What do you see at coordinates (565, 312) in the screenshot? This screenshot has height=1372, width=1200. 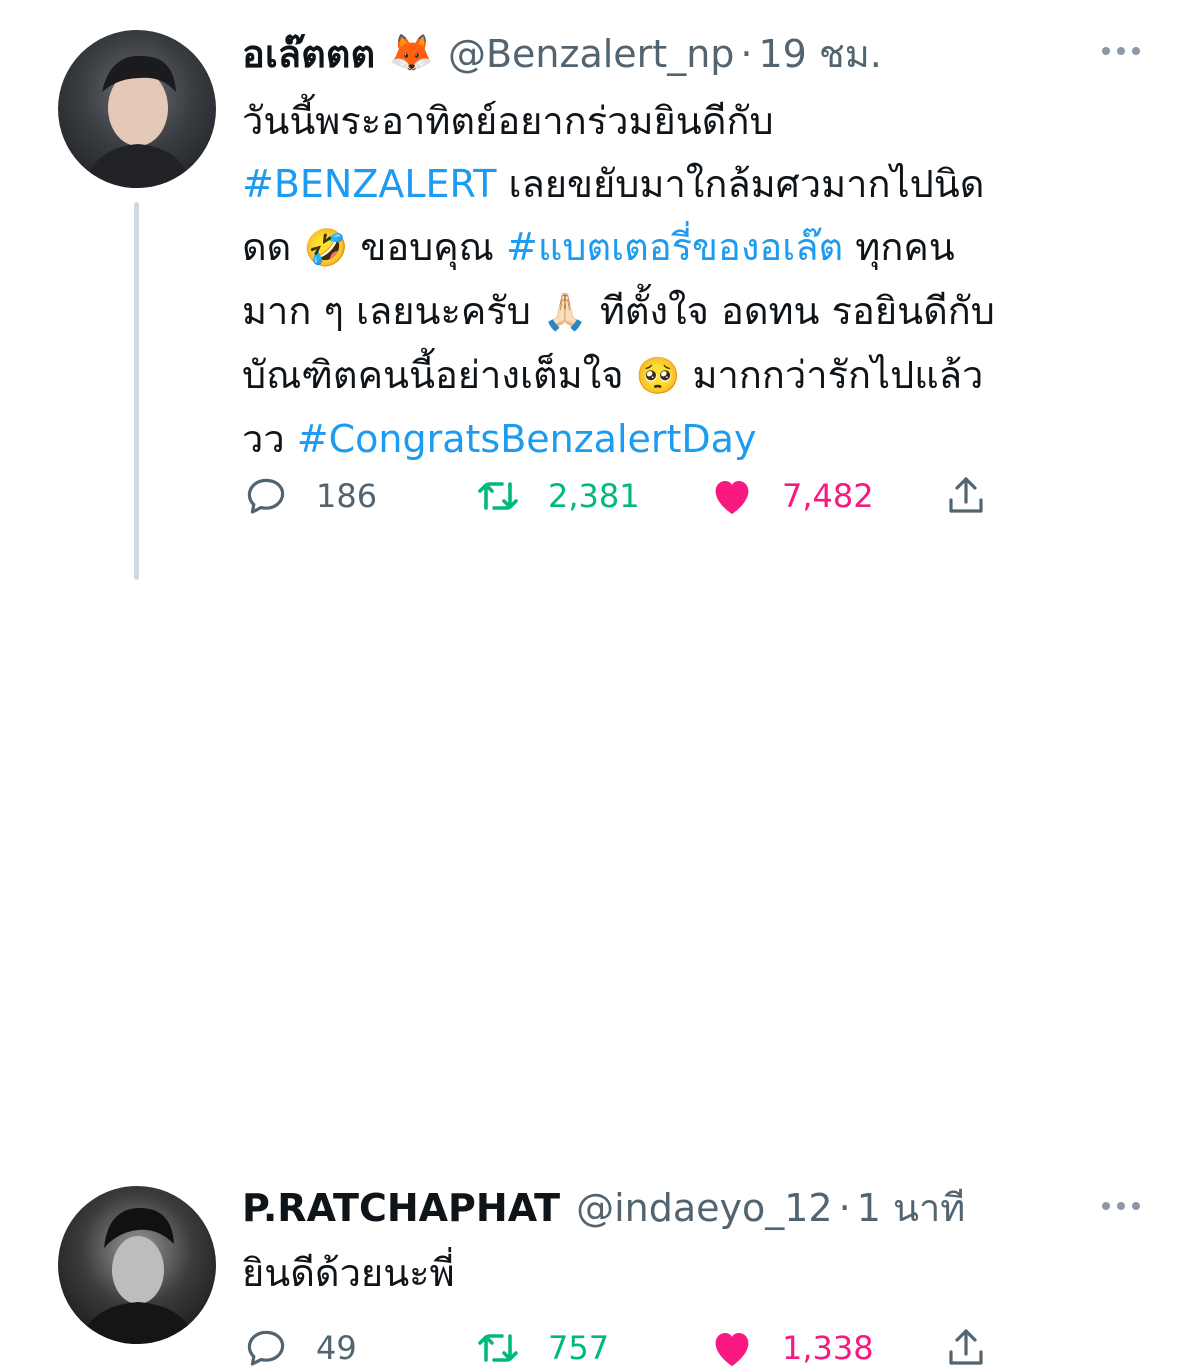 I see `praying-hands-emoji: 🙏🏻` at bounding box center [565, 312].